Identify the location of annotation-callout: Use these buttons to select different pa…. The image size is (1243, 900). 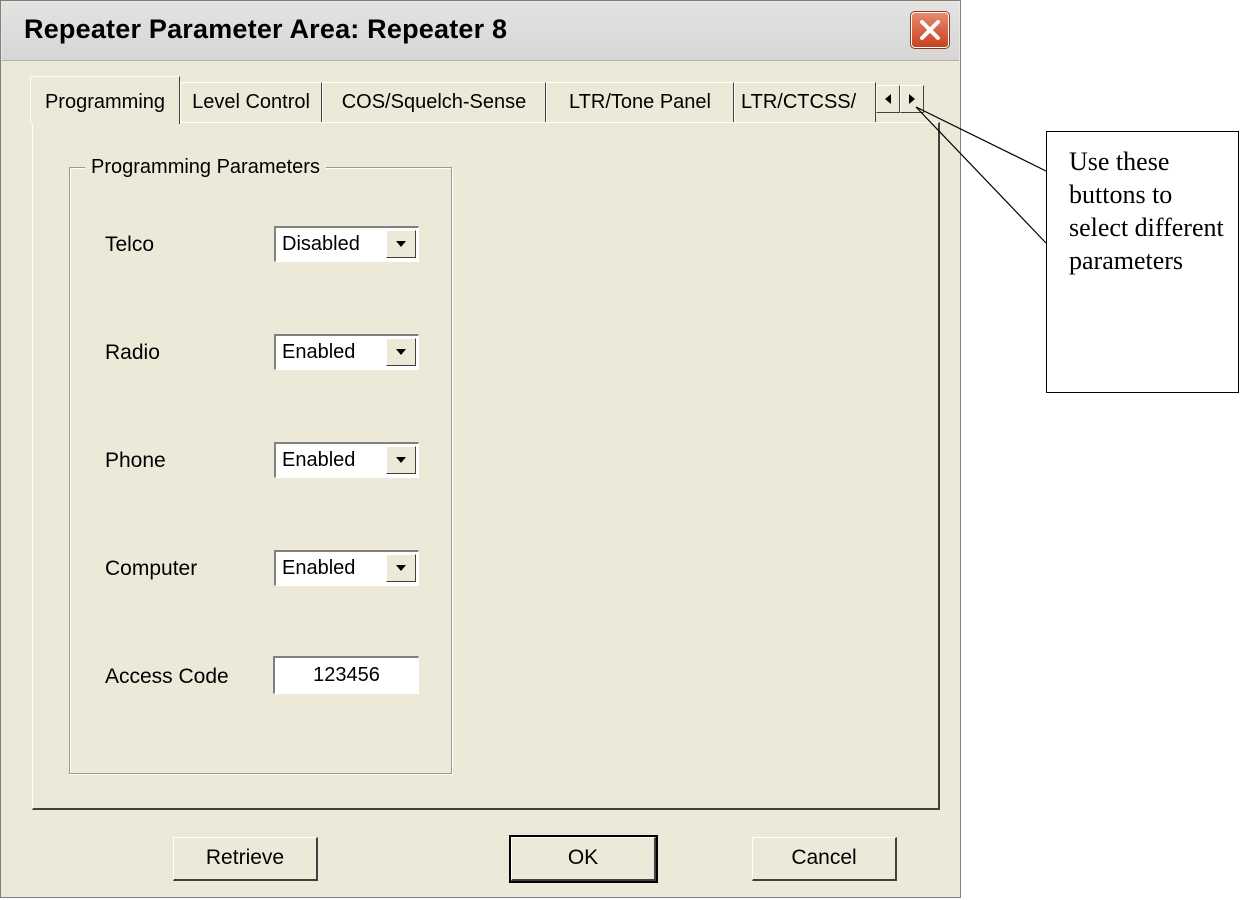
(1142, 262).